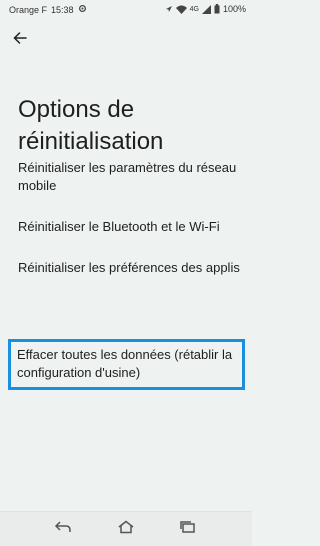  Describe the element at coordinates (194, 9) in the screenshot. I see `network-type-label: 4G` at that location.